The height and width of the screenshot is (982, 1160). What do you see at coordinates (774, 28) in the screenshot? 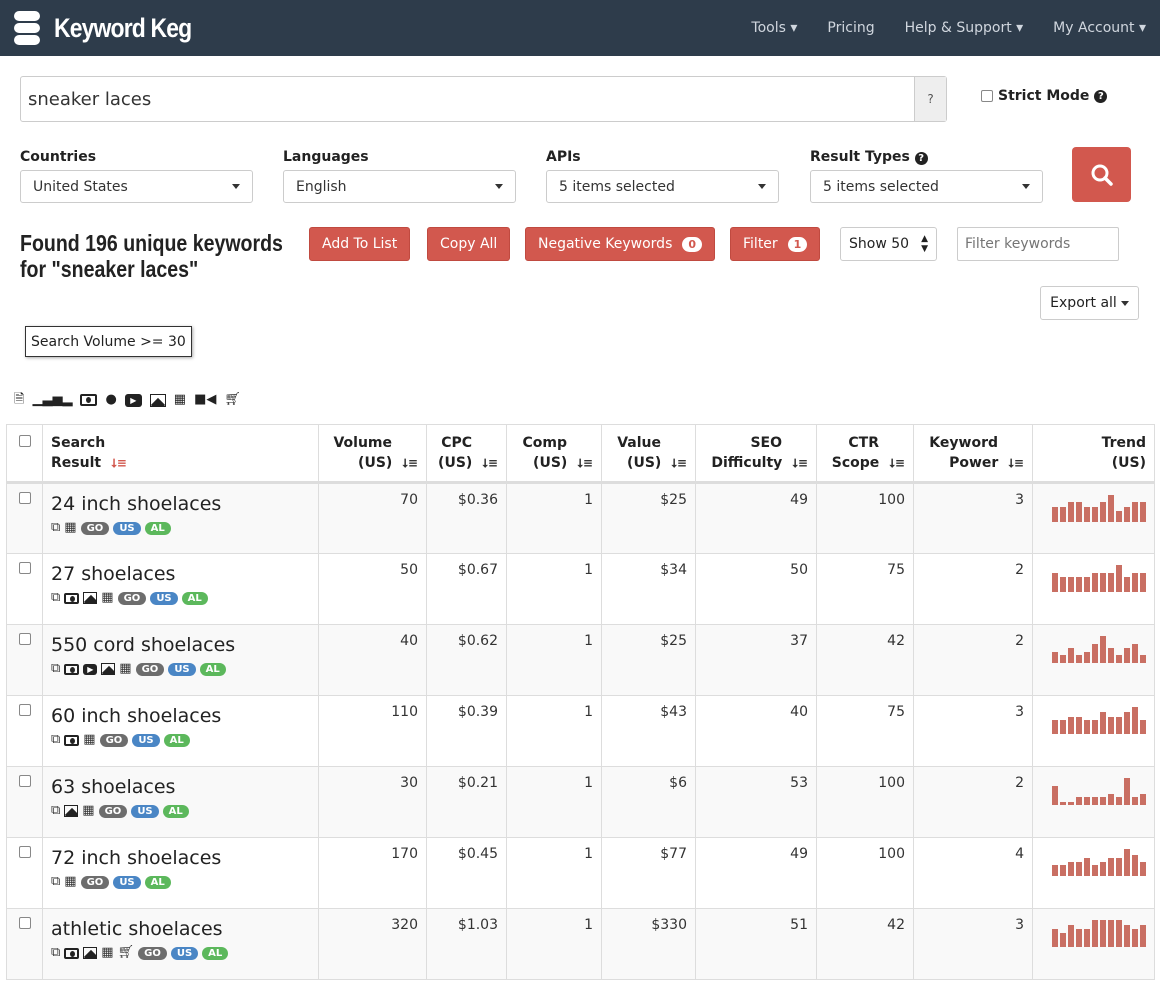
I see `nav-tools: Tools ▾` at bounding box center [774, 28].